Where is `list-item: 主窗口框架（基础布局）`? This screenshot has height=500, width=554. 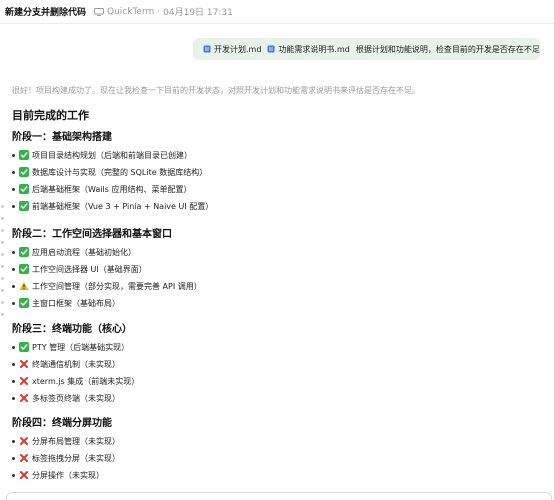
list-item: 主窗口框架（基础布局） is located at coordinates (66, 303).